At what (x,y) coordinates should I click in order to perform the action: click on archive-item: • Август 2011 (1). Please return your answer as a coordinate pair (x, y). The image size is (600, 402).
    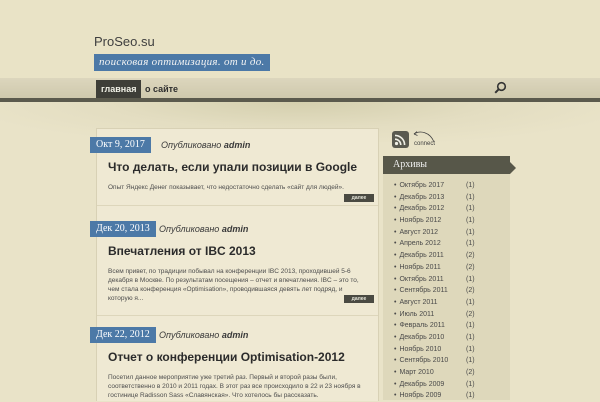
    Looking at the image, I should click on (449, 303).